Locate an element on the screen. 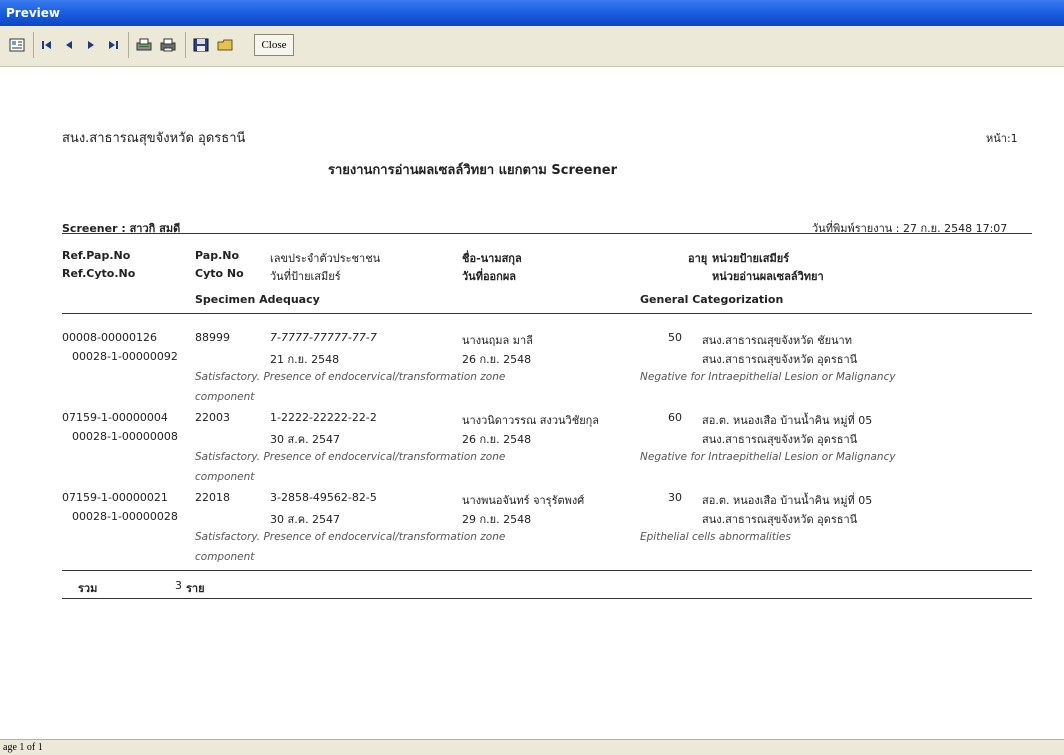  last-page-icon is located at coordinates (113, 45).